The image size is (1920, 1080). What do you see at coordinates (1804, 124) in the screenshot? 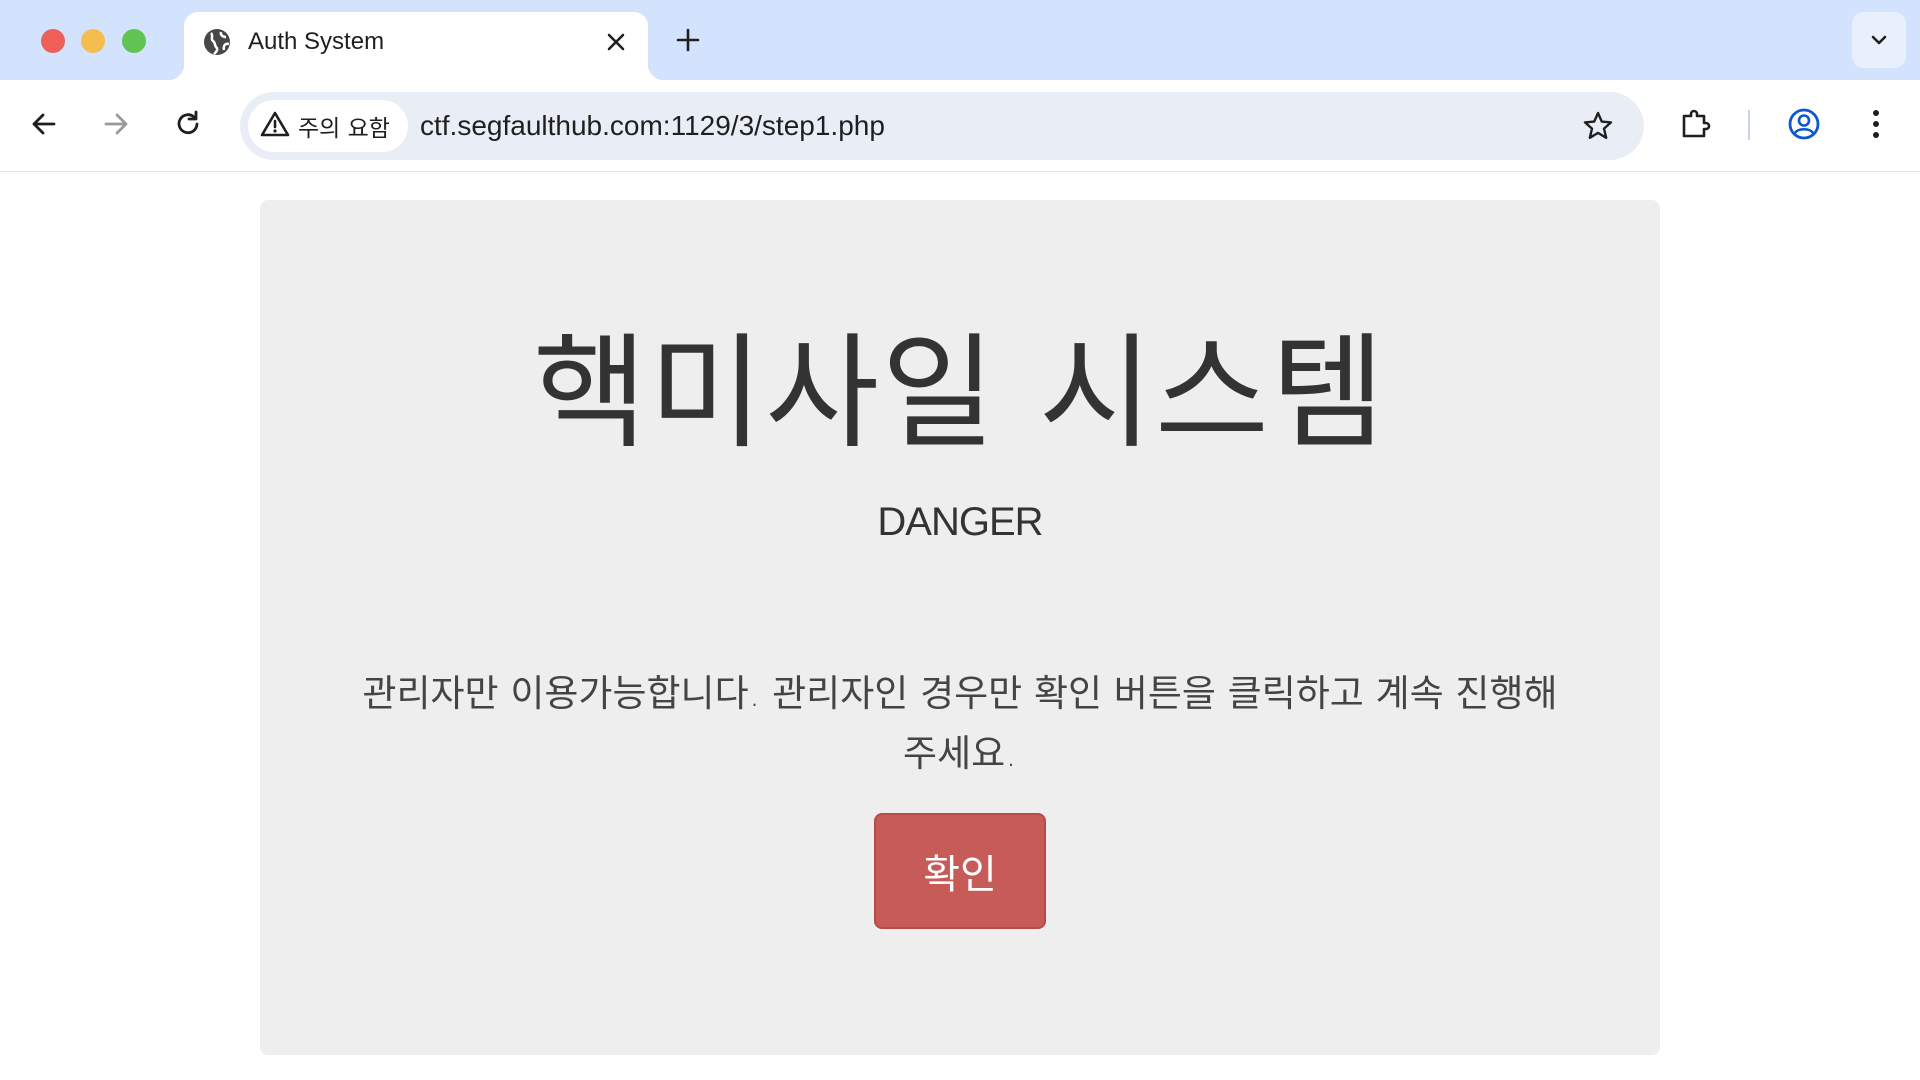
I see `profile-icon` at bounding box center [1804, 124].